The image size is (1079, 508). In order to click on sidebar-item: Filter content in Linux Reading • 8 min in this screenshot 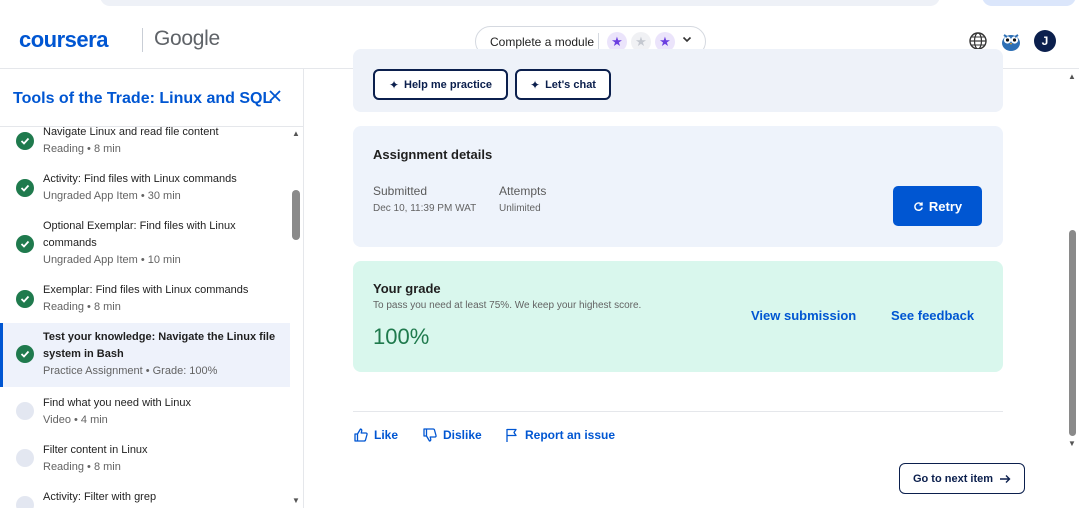, I will do `click(145, 465)`.